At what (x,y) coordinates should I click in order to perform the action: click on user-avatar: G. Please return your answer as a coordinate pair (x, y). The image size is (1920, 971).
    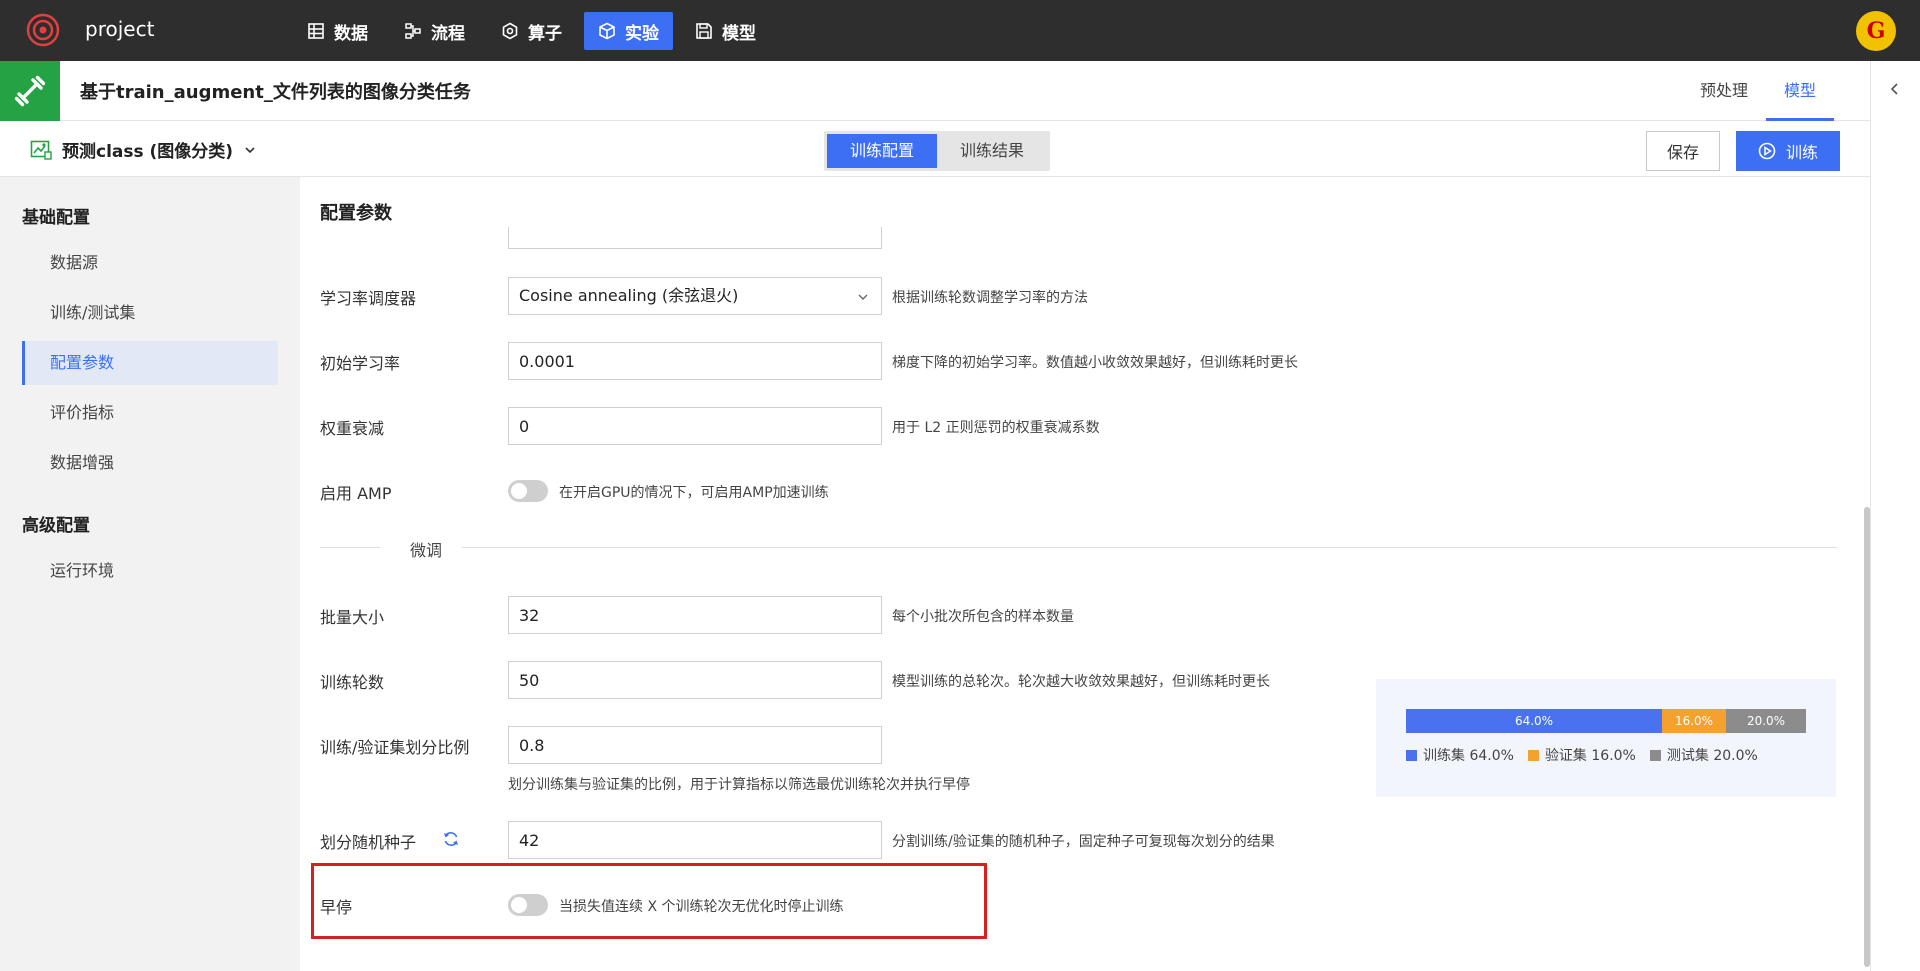
    Looking at the image, I should click on (1876, 31).